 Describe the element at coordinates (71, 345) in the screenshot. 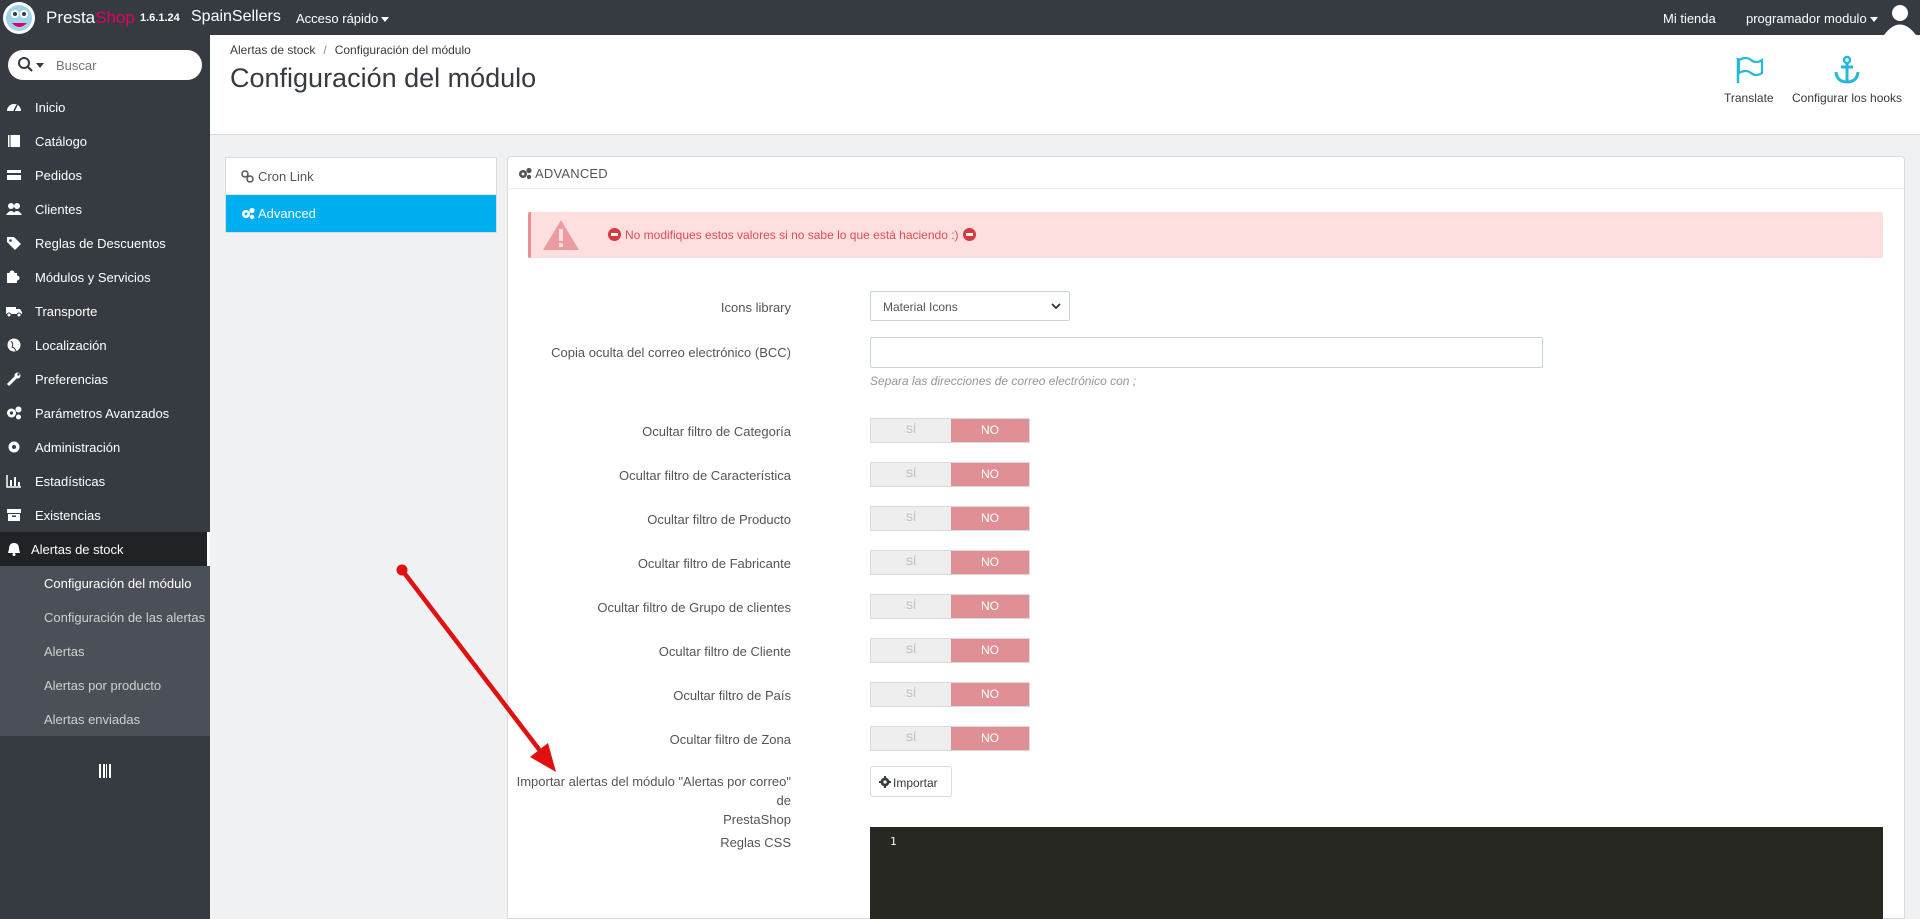

I see `sidebar-item-label: Localización` at that location.